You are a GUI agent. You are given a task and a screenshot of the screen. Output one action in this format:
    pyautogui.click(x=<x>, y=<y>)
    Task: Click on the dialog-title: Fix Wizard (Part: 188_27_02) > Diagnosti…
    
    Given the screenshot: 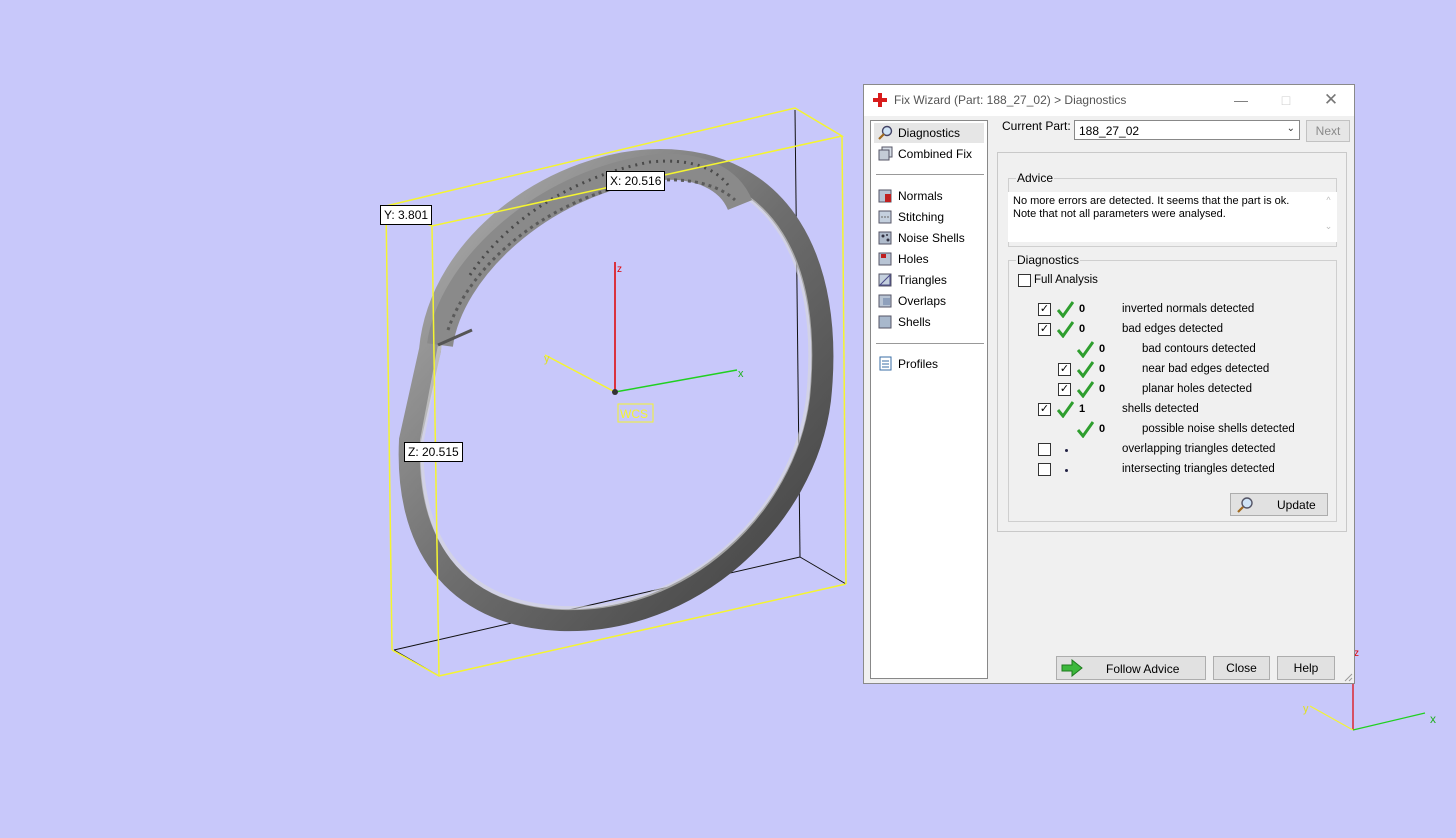 What is the action you would take?
    pyautogui.click(x=1010, y=100)
    